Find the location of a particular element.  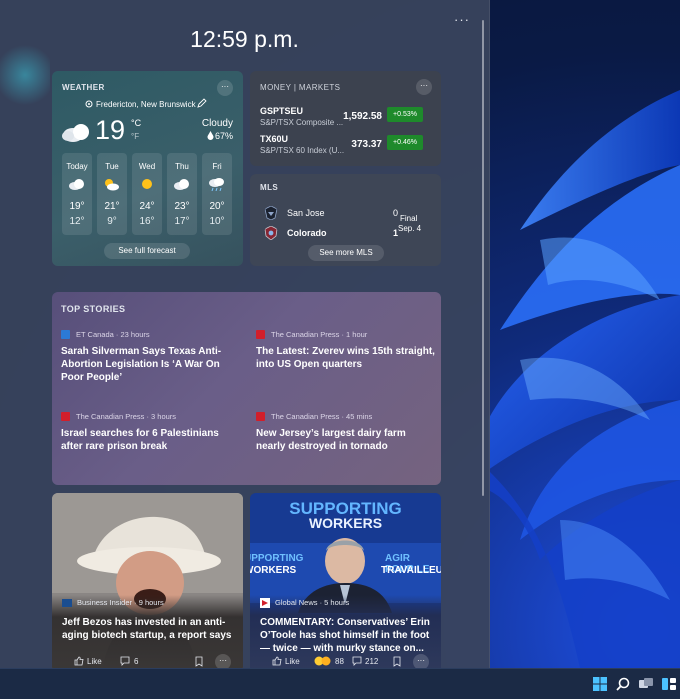

mls-title: MLS is located at coordinates (269, 187).